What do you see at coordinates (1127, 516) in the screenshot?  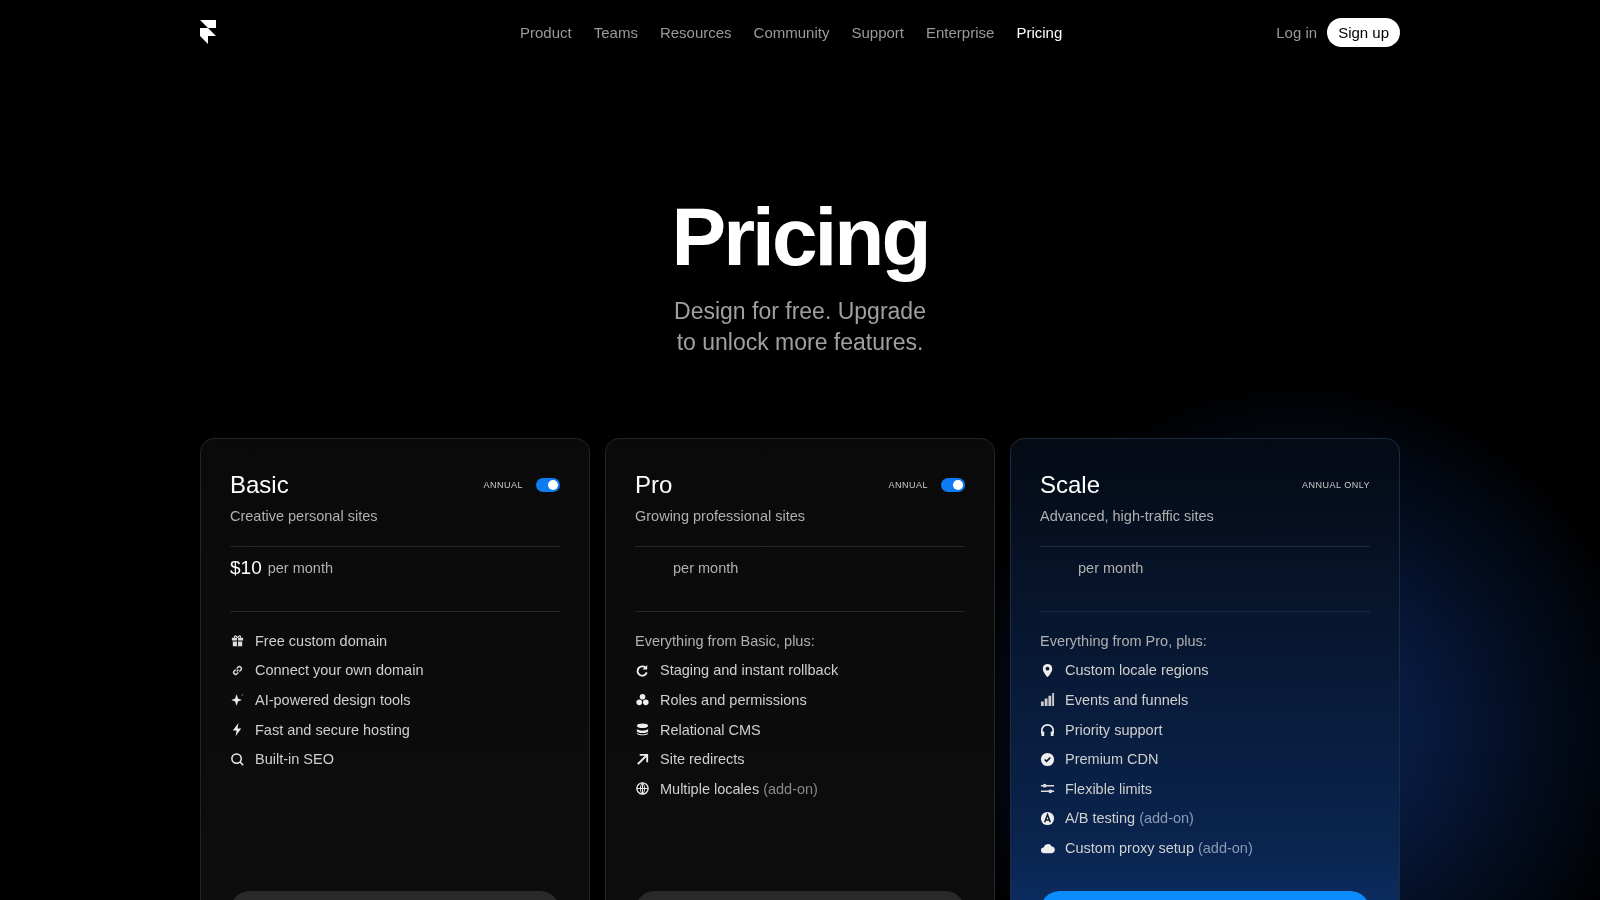 I see `plan-tagline: Advanced, high-traffic sites` at bounding box center [1127, 516].